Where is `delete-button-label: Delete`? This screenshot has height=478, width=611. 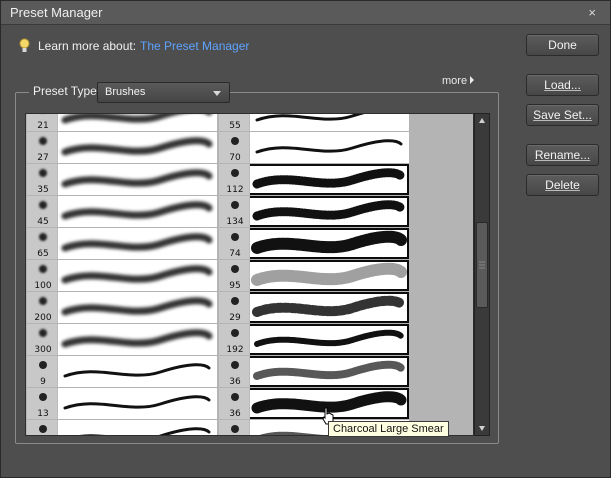
delete-button-label: Delete is located at coordinates (562, 185).